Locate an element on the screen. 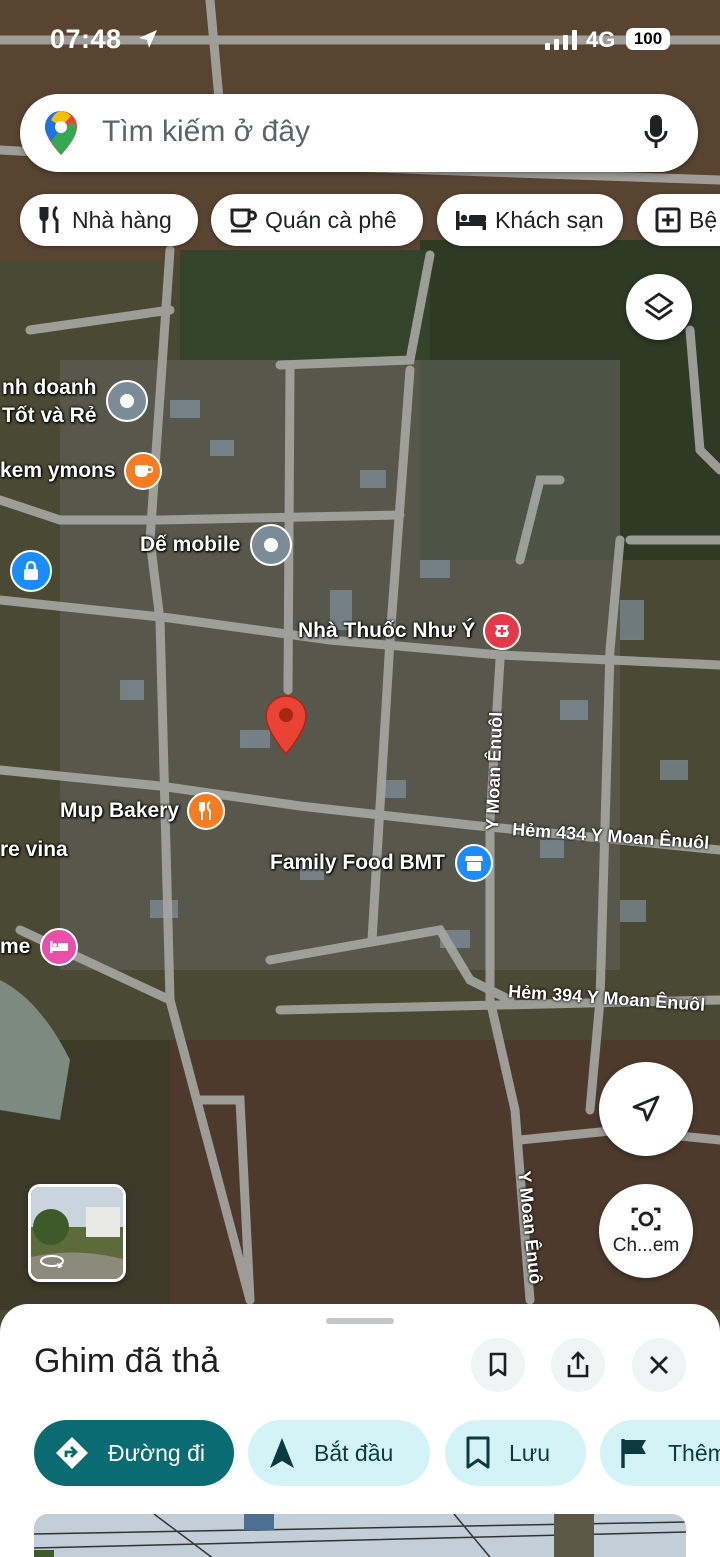 The height and width of the screenshot is (1557, 720). directions-button: Đường đi is located at coordinates (134, 1453).